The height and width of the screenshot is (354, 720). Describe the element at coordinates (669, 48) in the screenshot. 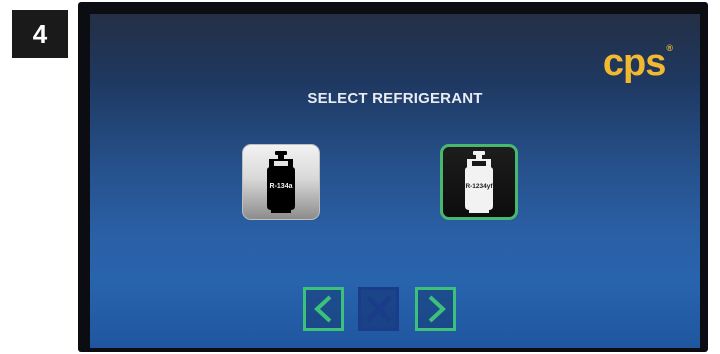

I see `registered-mark: ®` at that location.